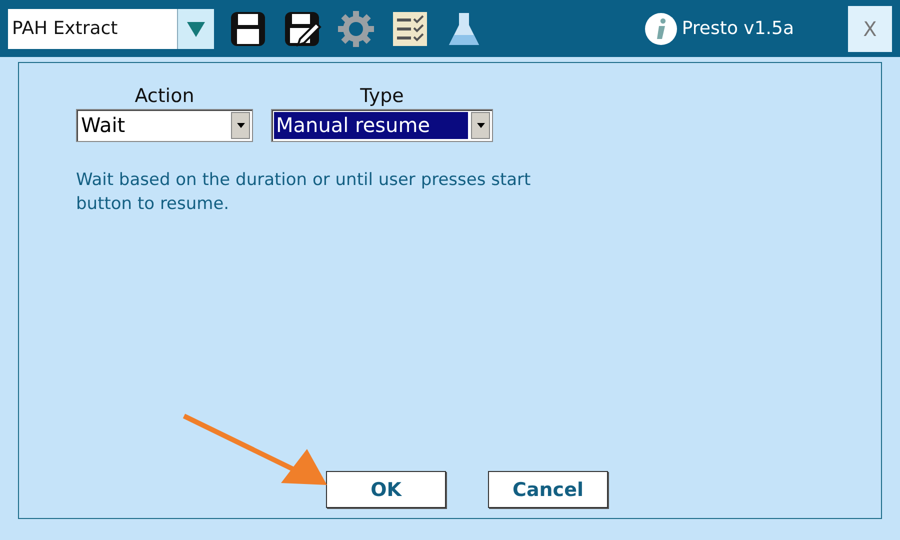  What do you see at coordinates (164, 125) in the screenshot?
I see `dropdown: Wait` at bounding box center [164, 125].